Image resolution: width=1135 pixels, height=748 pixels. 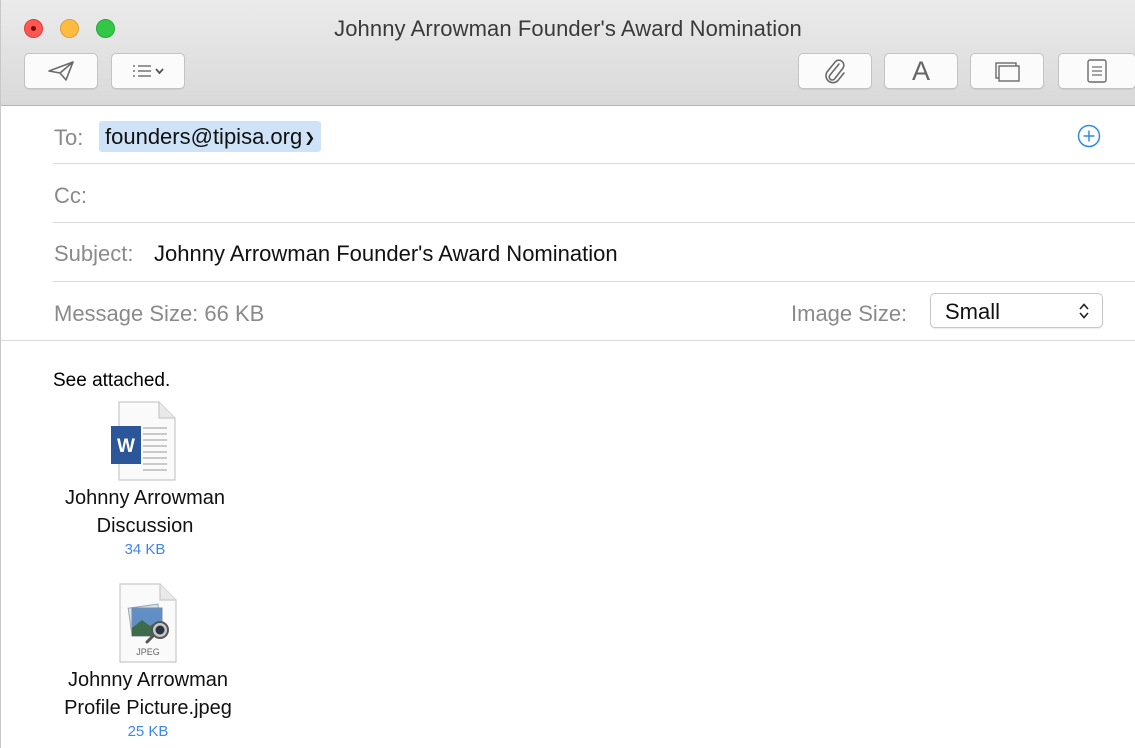 What do you see at coordinates (568, 135) in the screenshot?
I see `to-field-row: To: founders@tipisa.org ❯` at bounding box center [568, 135].